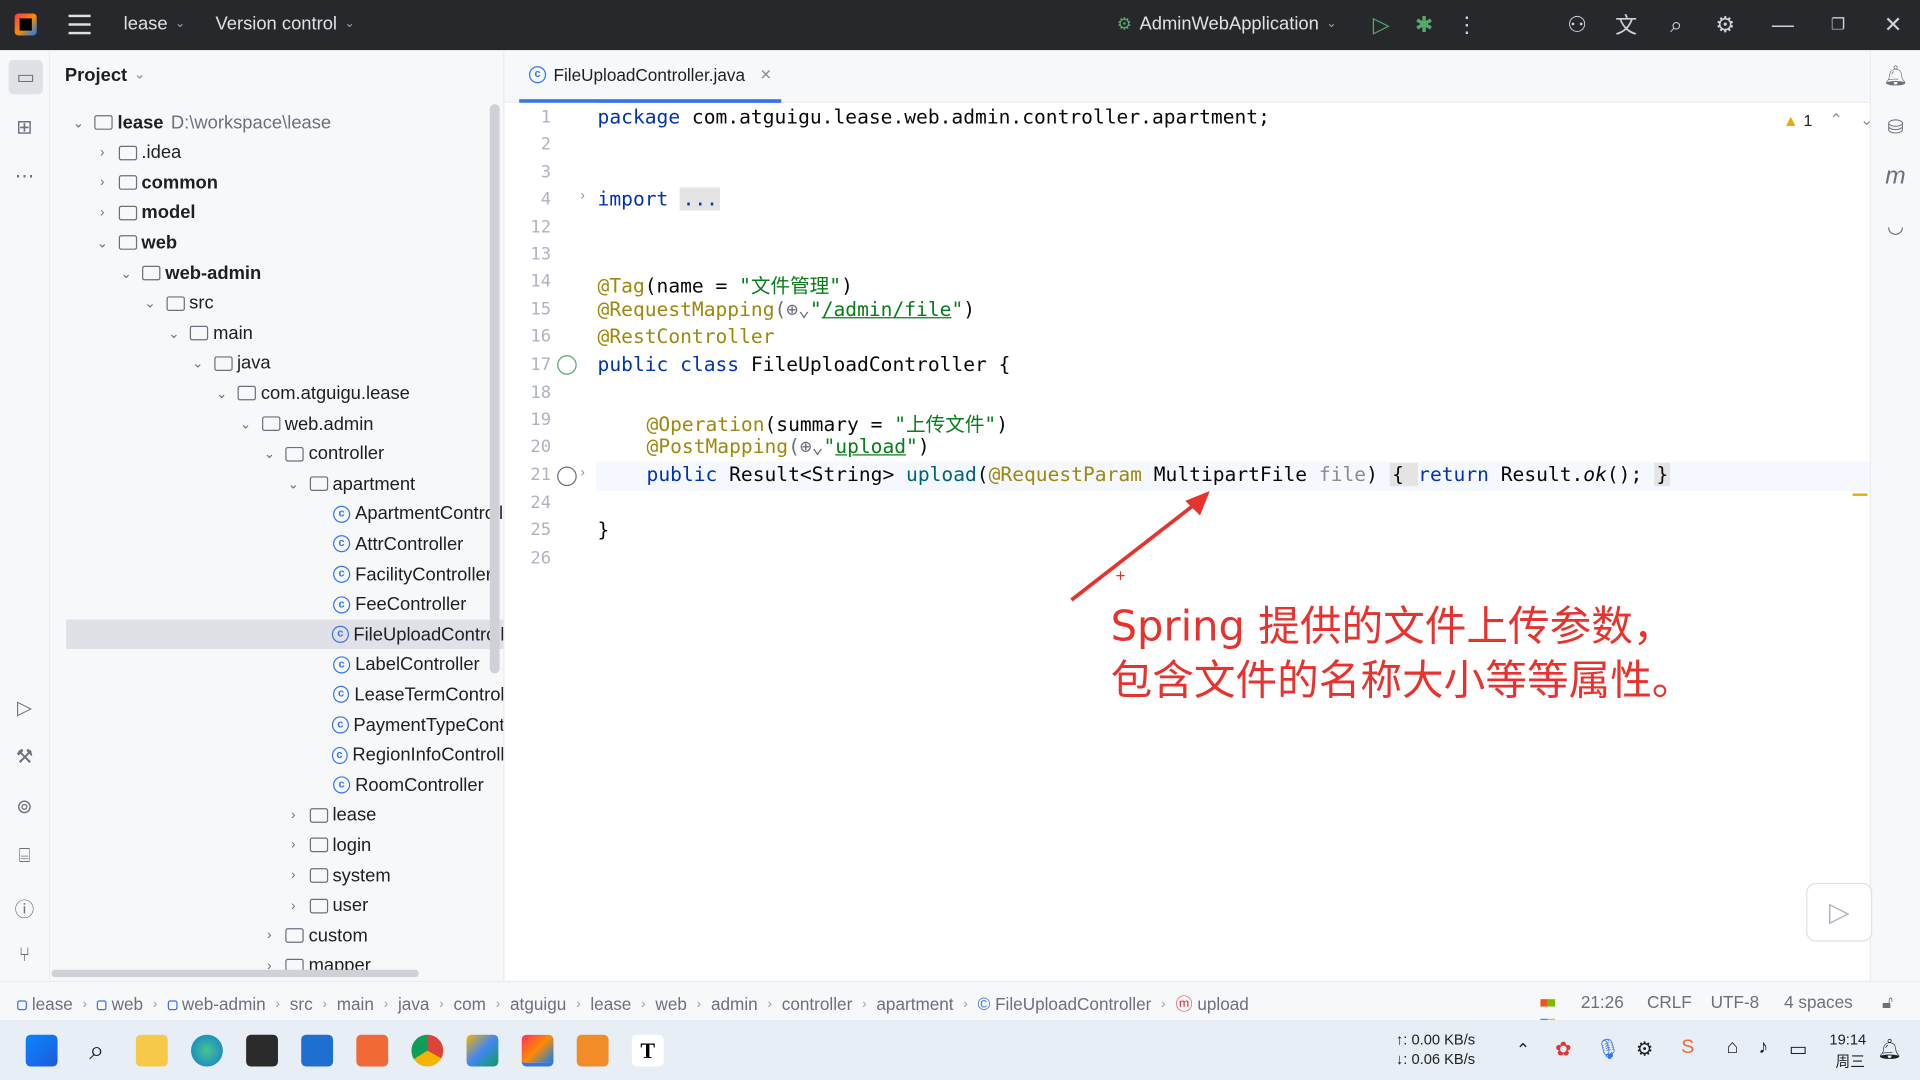 The image size is (1920, 1080). Describe the element at coordinates (787, 309) in the screenshot. I see `code-line-15: @RequestMapping(⊕⌄"/admin/file")` at that location.